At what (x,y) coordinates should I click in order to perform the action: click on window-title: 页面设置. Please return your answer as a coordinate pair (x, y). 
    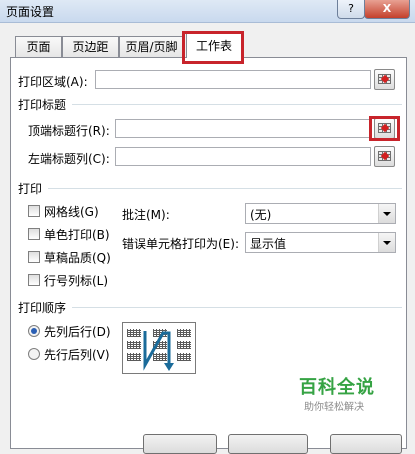
    Looking at the image, I should click on (30, 12).